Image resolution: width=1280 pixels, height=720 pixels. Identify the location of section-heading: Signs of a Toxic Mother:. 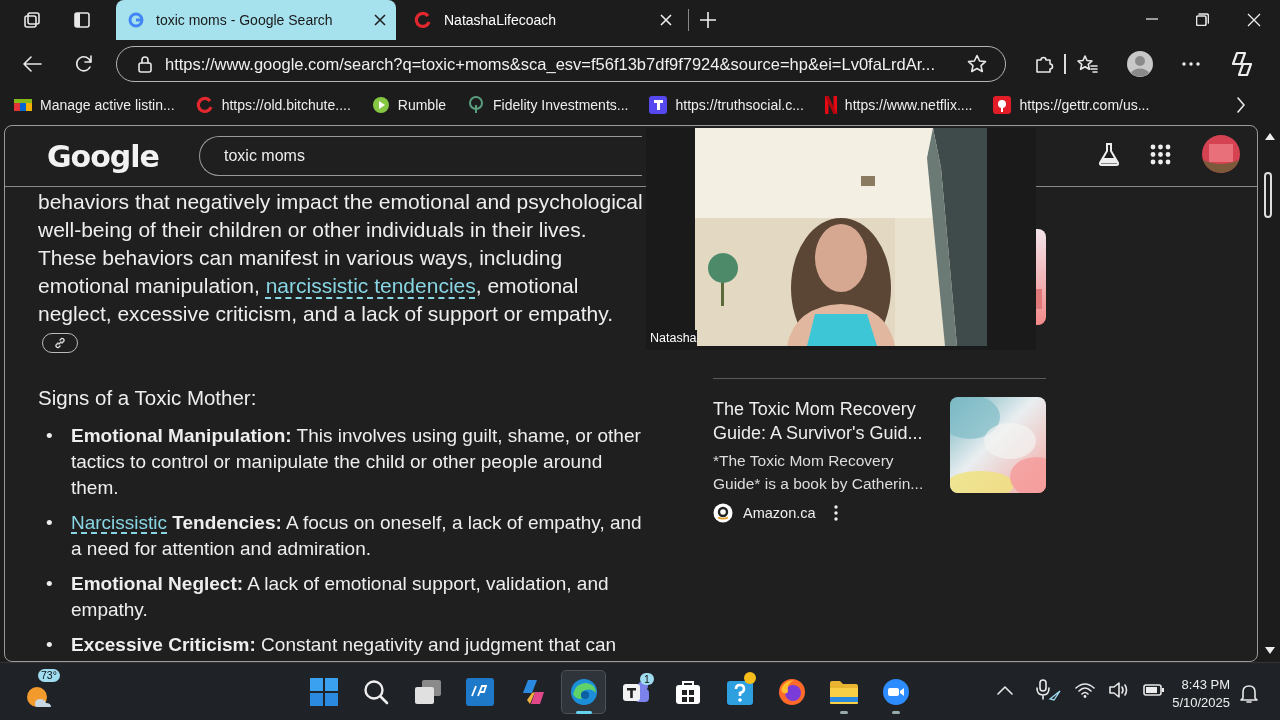
(148, 398).